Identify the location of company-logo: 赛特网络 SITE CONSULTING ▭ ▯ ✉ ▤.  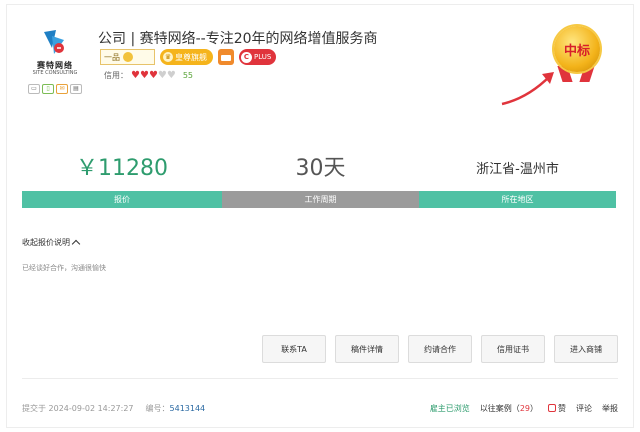
(58, 63).